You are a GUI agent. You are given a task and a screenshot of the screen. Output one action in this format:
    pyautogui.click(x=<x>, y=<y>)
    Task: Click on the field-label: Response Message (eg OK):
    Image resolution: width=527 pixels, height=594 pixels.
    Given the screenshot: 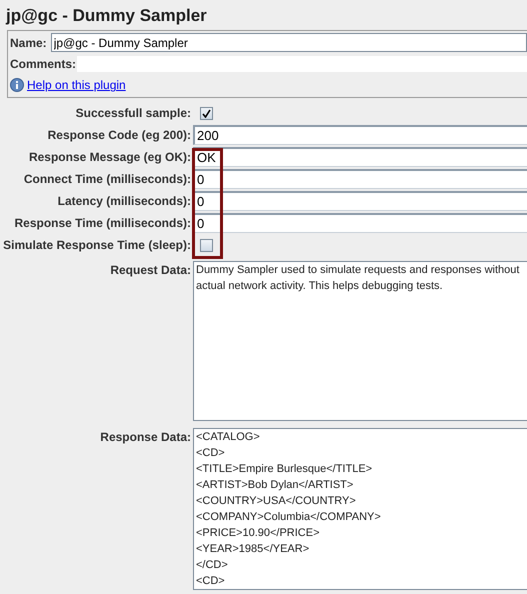 What is the action you would take?
    pyautogui.click(x=110, y=157)
    